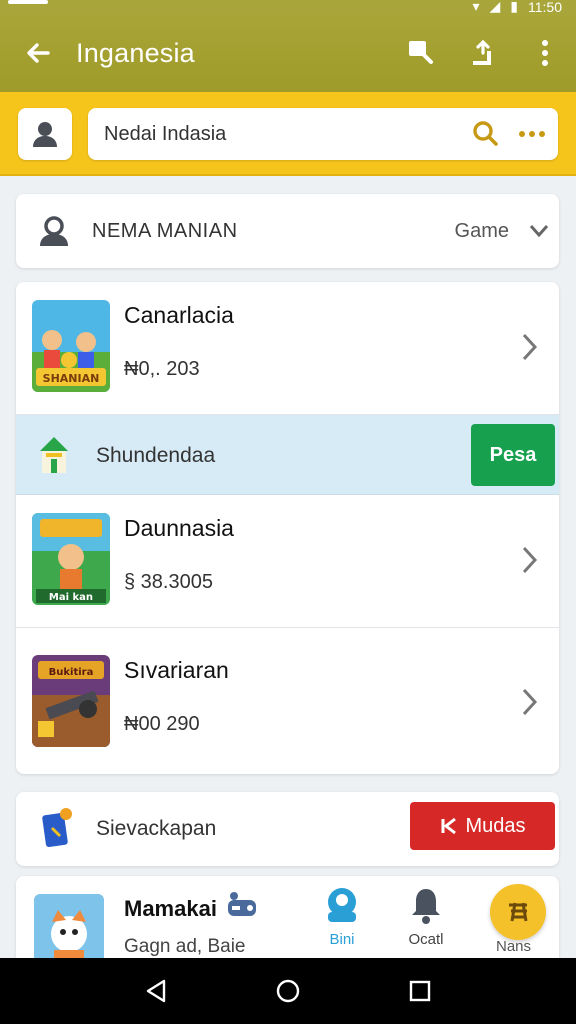 The image size is (576, 1024). Describe the element at coordinates (514, 946) in the screenshot. I see `nav-fab-label: Nans` at that location.